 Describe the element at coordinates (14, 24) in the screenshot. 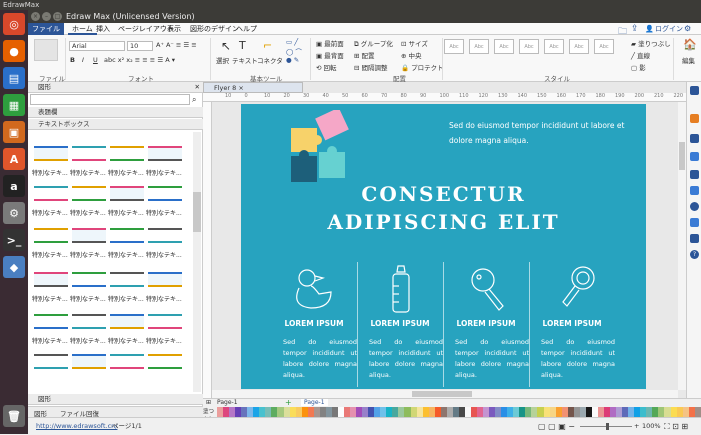

I see `dash-icon: ◎` at that location.